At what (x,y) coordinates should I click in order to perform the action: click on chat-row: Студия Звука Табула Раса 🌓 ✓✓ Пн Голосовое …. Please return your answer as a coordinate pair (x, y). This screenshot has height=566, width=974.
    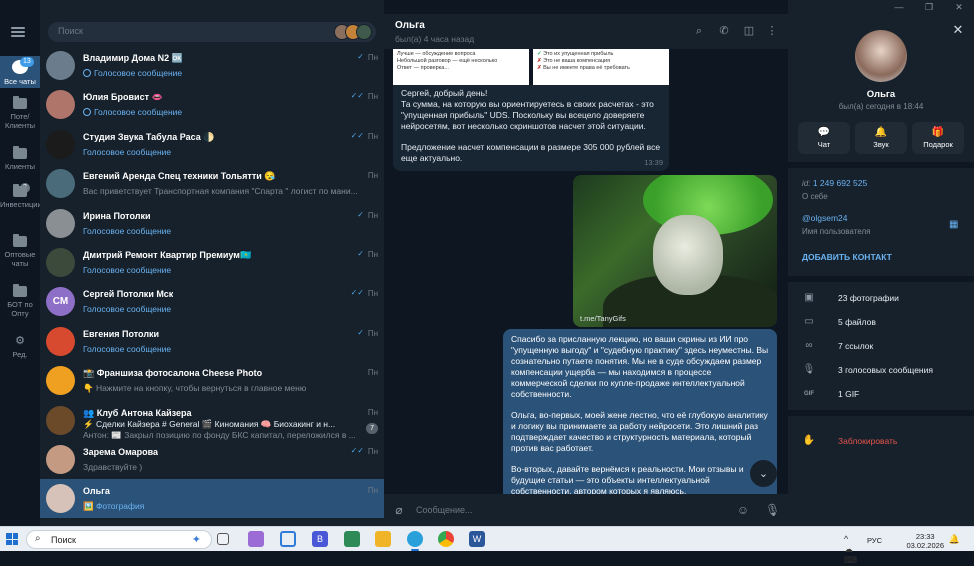
    Looking at the image, I should click on (212, 144).